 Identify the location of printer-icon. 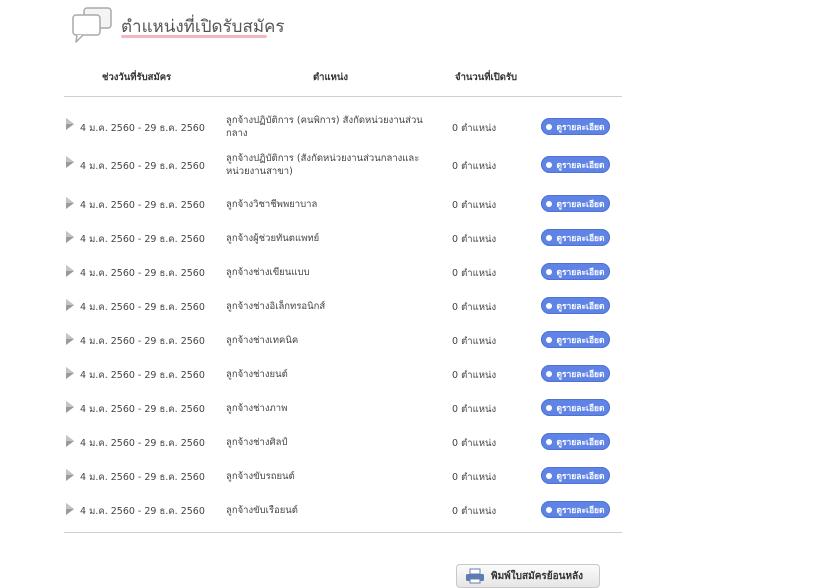
(475, 576).